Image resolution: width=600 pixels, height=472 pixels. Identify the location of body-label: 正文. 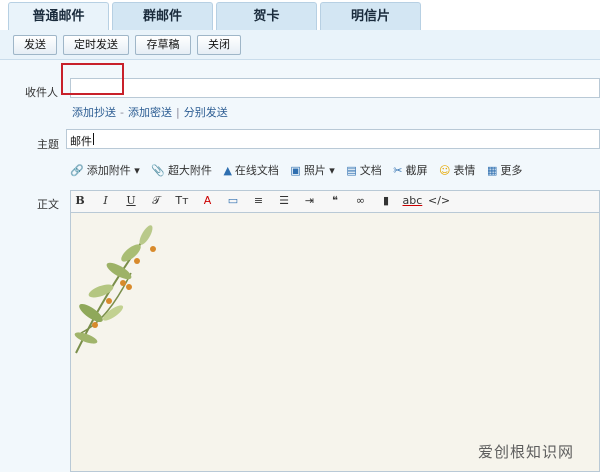
(48, 204).